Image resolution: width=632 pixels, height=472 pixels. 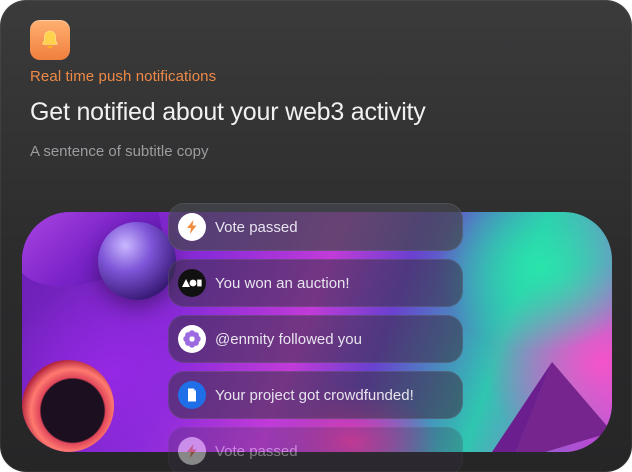 I want to click on shapes-logo-icon, so click(x=192, y=283).